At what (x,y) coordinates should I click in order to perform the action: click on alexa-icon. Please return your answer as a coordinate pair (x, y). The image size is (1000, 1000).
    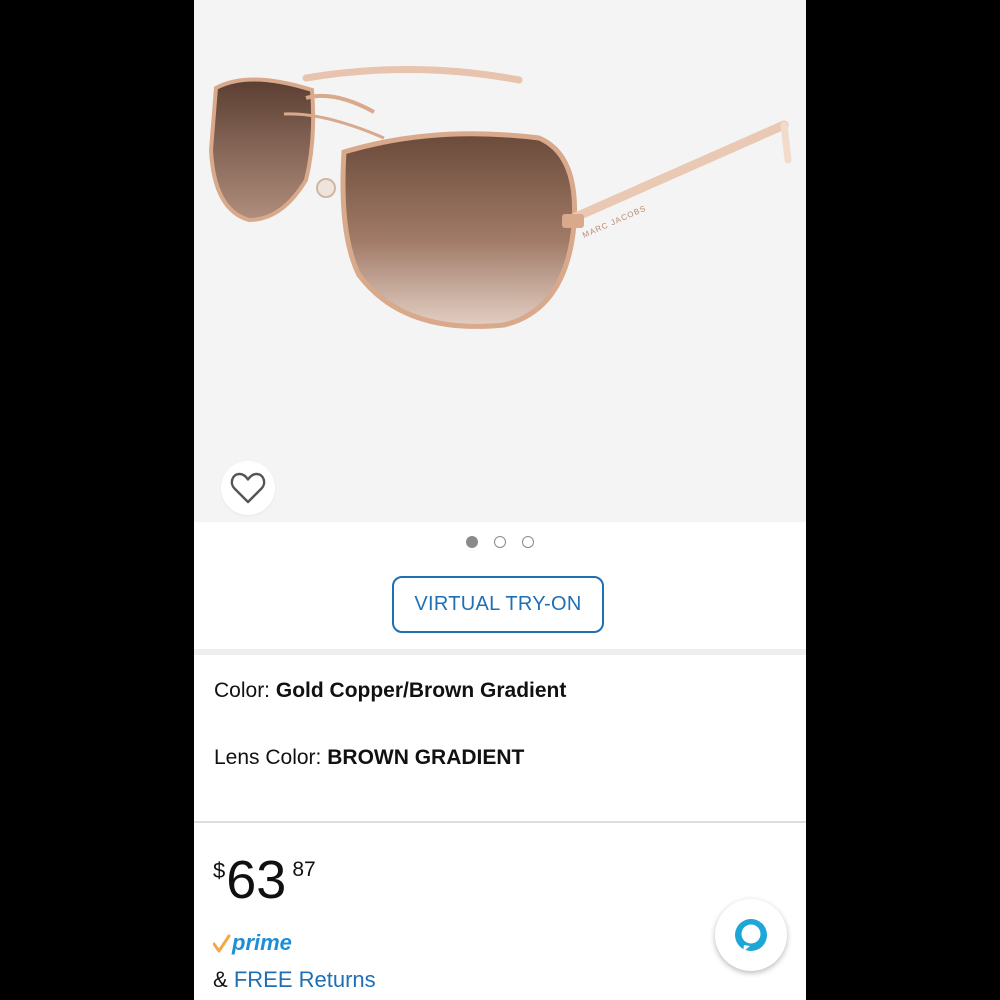
    Looking at the image, I should click on (751, 935).